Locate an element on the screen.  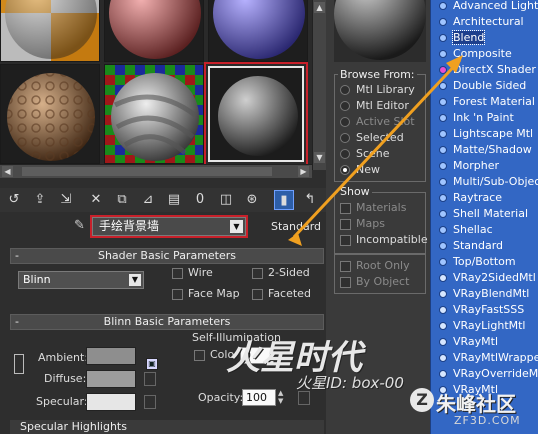
material-list-item: VRayBlendMtl is located at coordinates (484, 294).